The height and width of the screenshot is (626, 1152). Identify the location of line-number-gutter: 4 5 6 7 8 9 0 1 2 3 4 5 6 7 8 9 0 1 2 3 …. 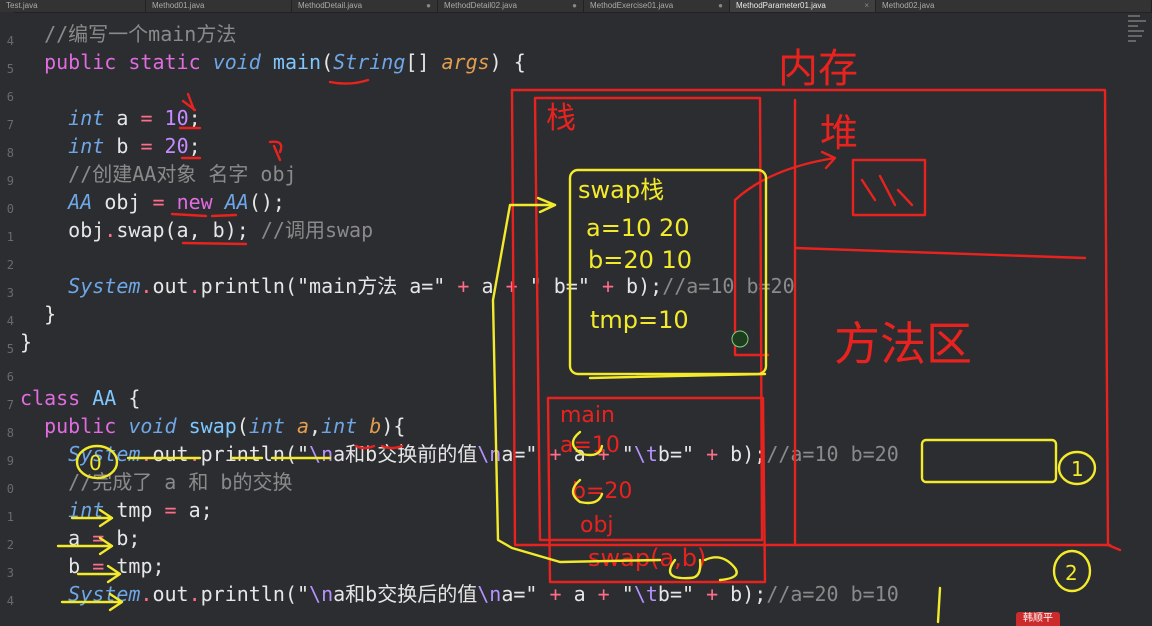
(7, 319).